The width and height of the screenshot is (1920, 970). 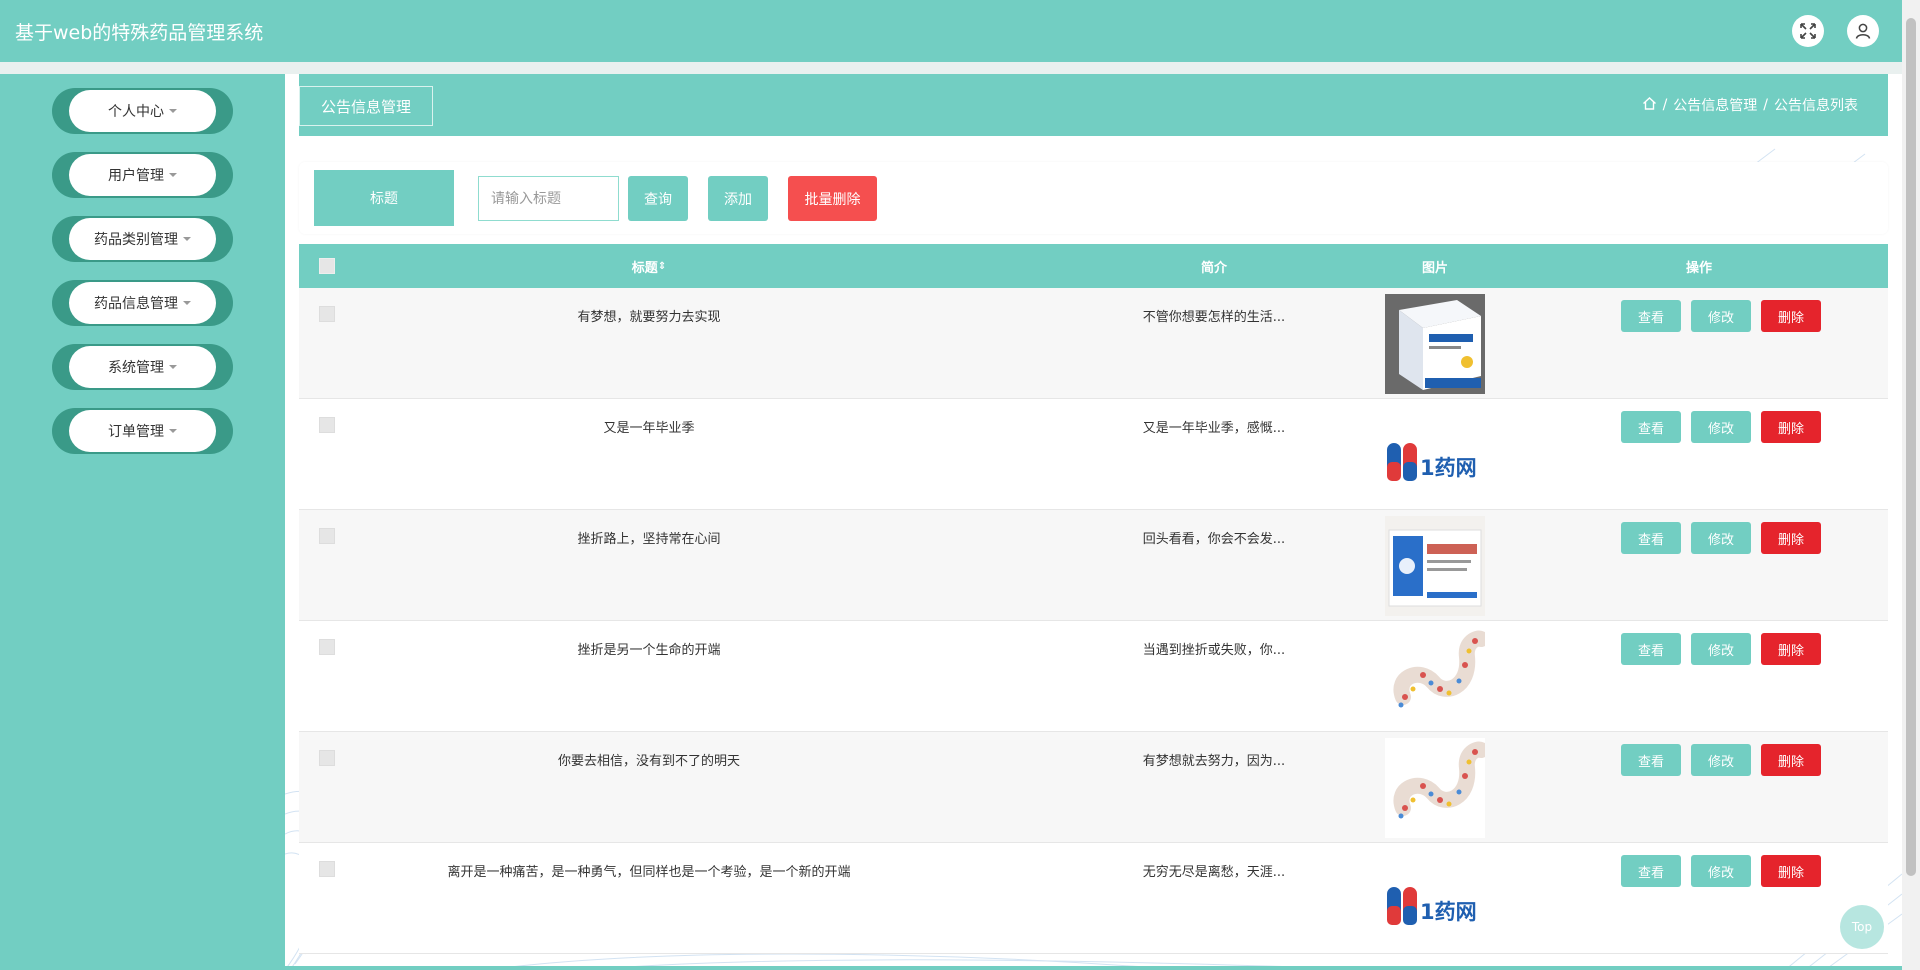 I want to click on sidebar-item-drug-info: 药品信息管理, so click(x=142, y=303).